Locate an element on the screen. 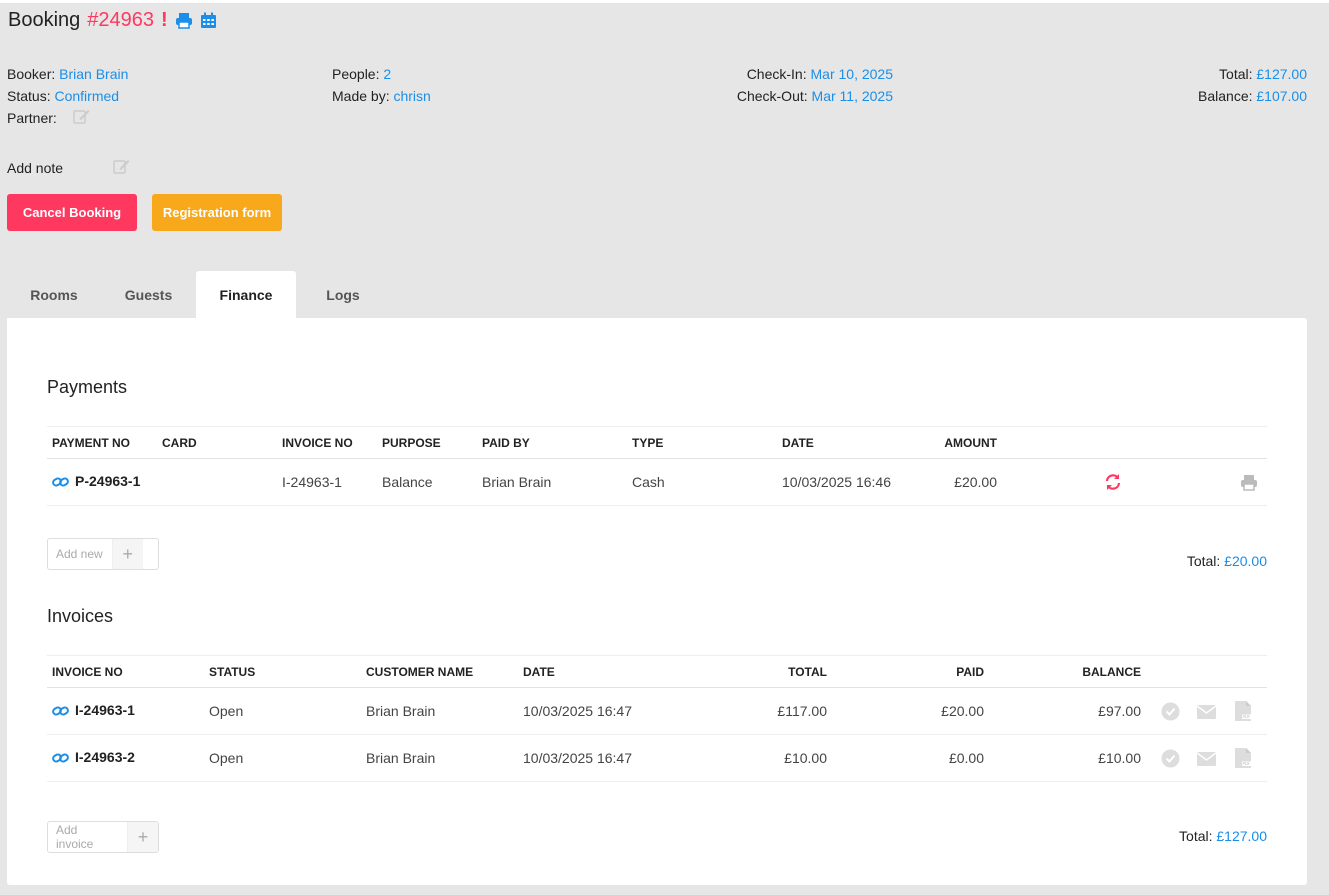 The image size is (1329, 895). tab-bar: Rooms Guests Finance Logs is located at coordinates (198, 294).